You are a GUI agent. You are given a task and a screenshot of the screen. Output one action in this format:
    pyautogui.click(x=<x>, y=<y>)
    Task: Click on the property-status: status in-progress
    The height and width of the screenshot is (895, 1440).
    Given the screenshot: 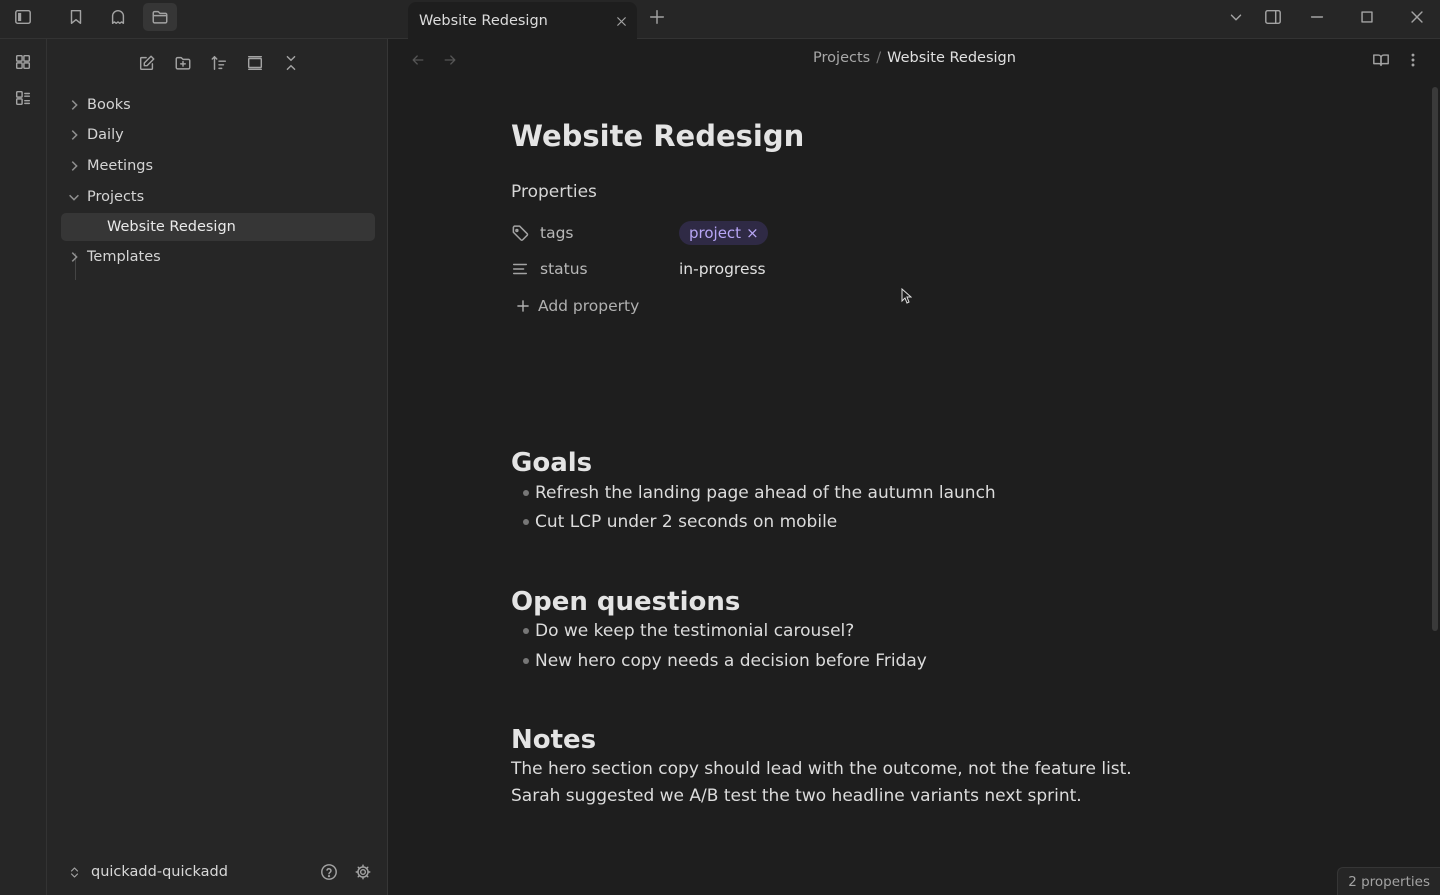 What is the action you would take?
    pyautogui.click(x=811, y=269)
    